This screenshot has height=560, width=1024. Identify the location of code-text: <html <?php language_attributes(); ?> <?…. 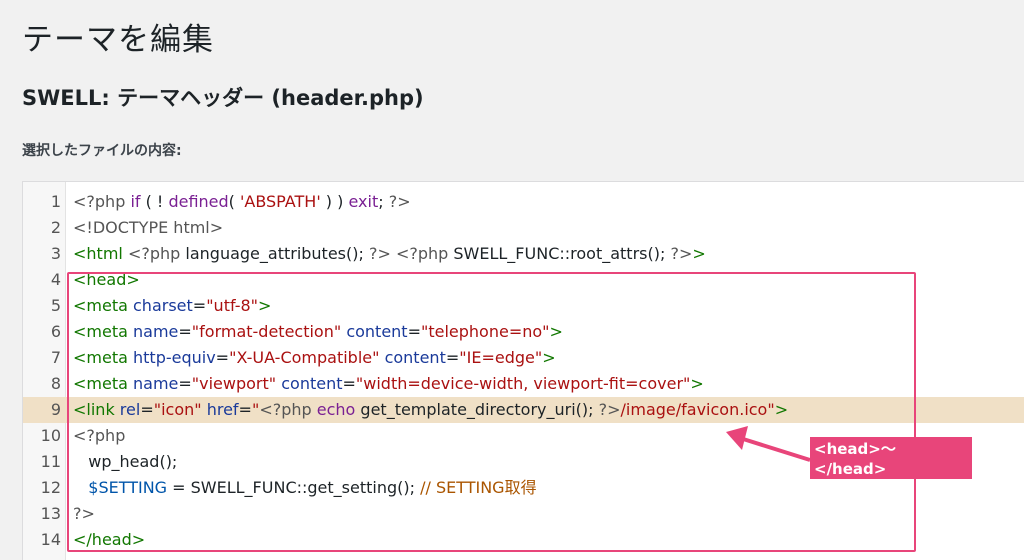
(389, 254).